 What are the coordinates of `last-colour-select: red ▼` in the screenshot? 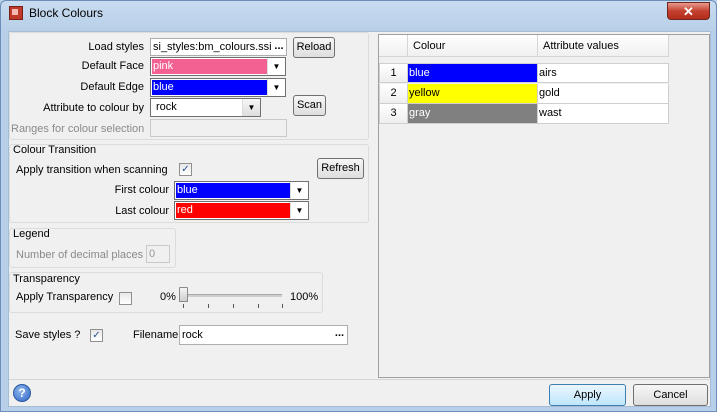 It's located at (241, 210).